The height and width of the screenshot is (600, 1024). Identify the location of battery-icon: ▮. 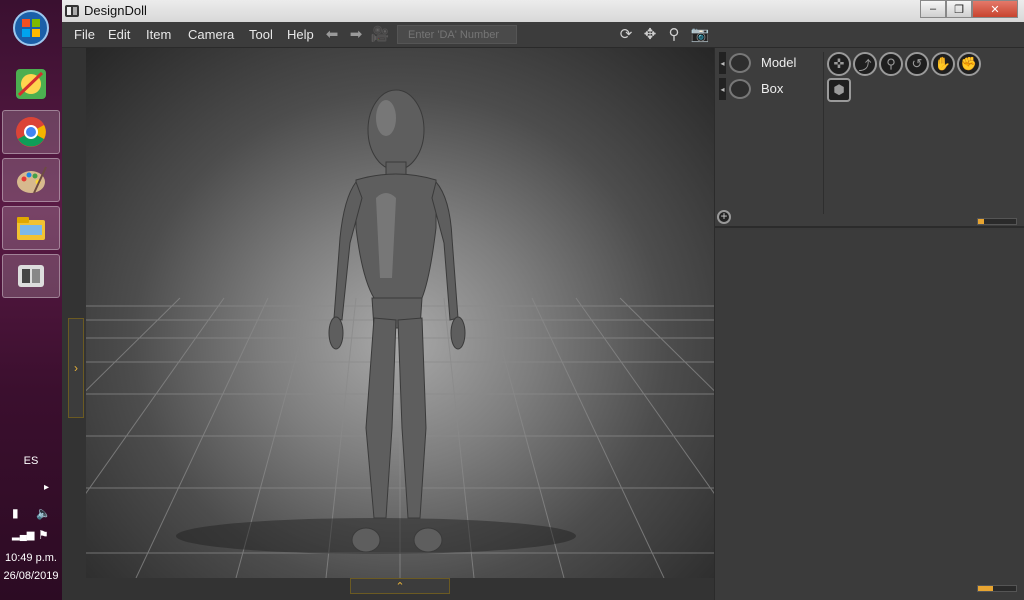
(15, 513).